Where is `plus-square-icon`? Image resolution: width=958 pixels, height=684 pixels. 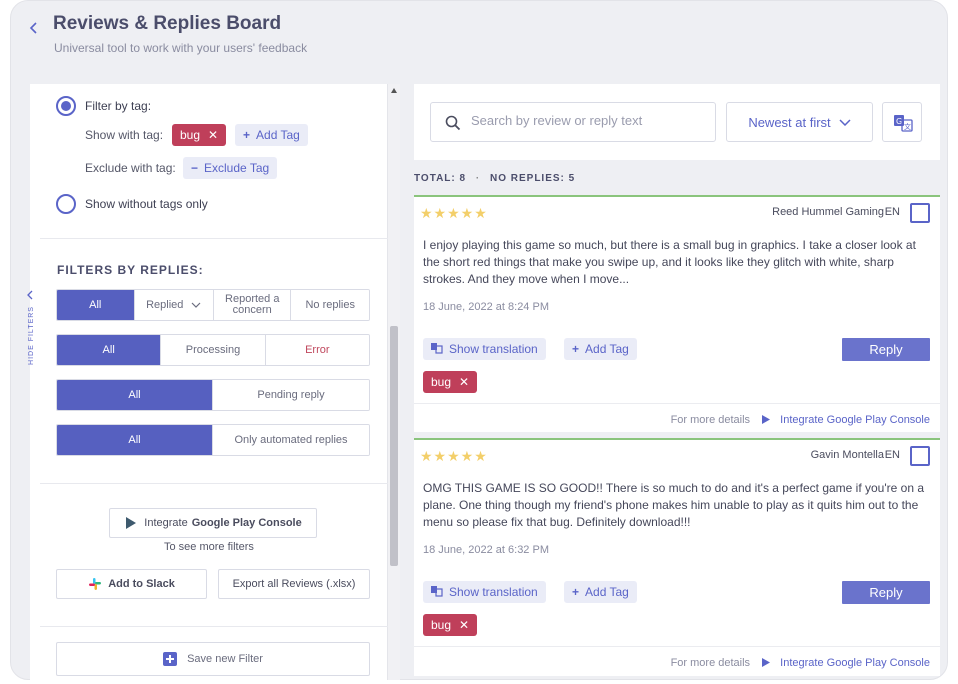 plus-square-icon is located at coordinates (170, 659).